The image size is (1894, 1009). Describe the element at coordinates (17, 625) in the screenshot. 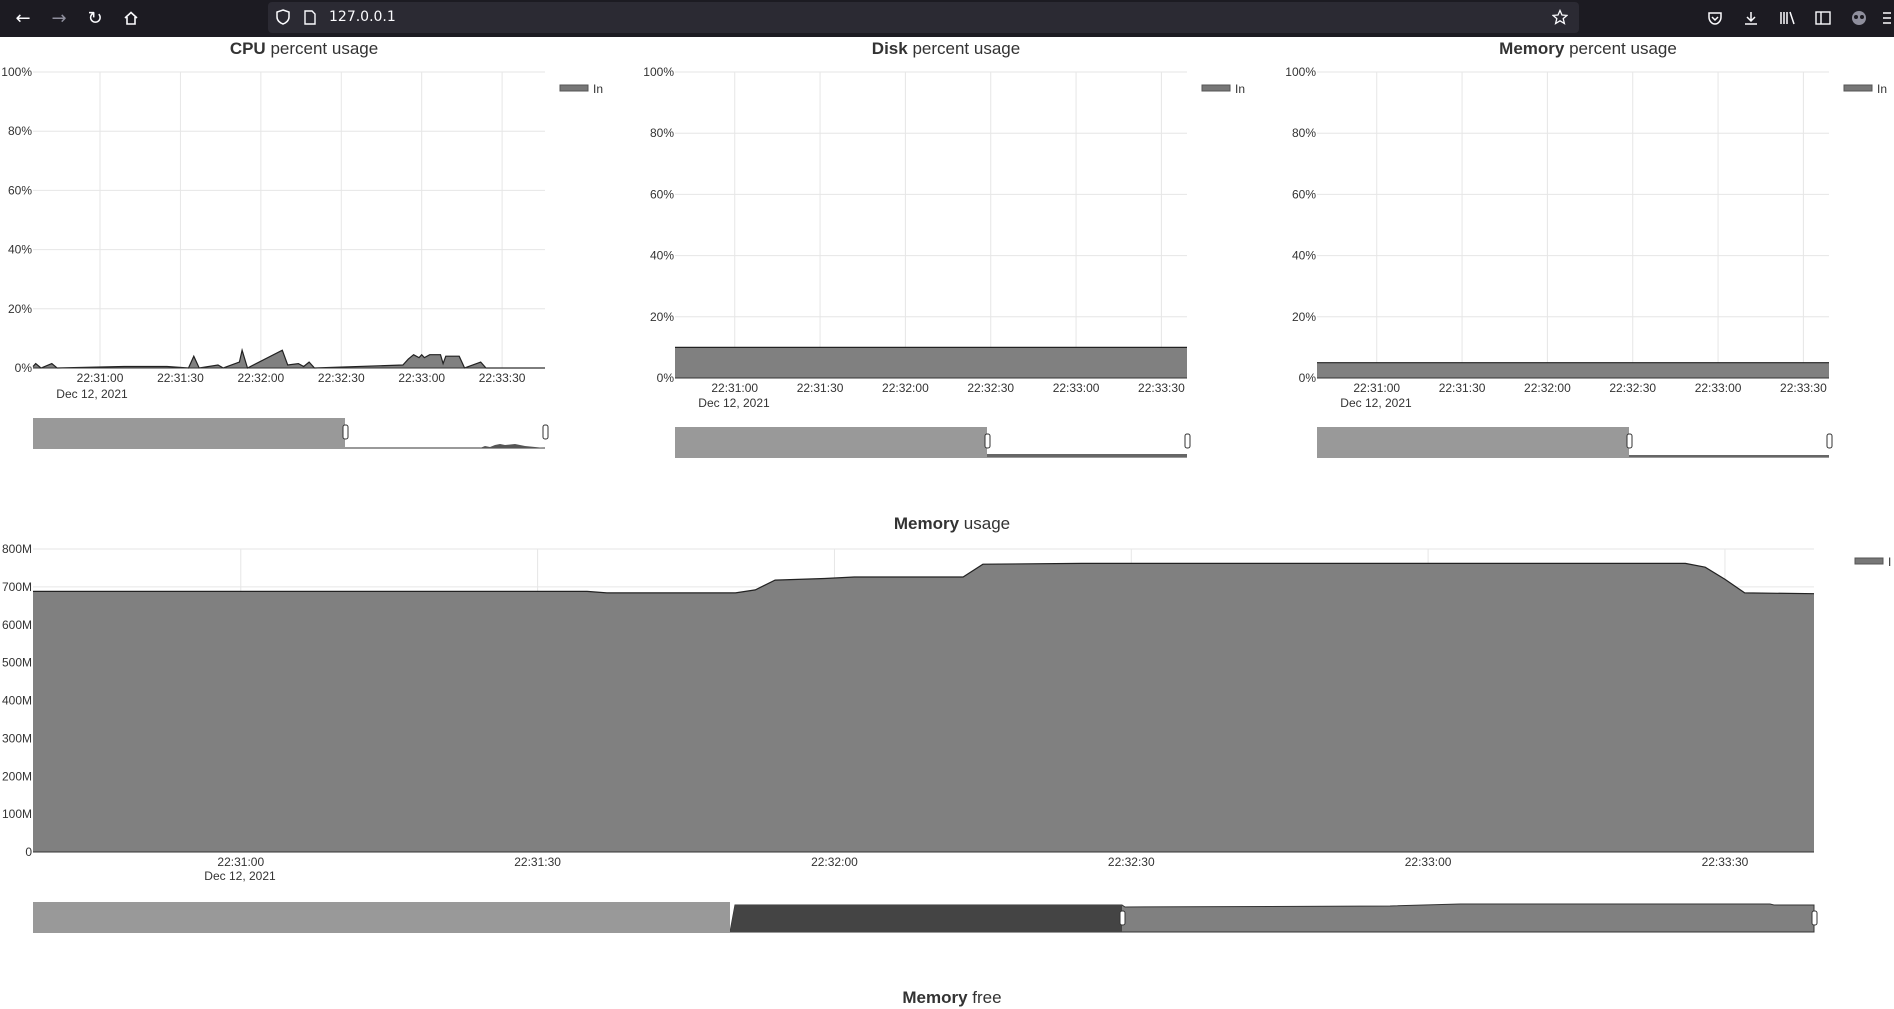

I see `memory-usage-y-tick-label: 600M` at that location.